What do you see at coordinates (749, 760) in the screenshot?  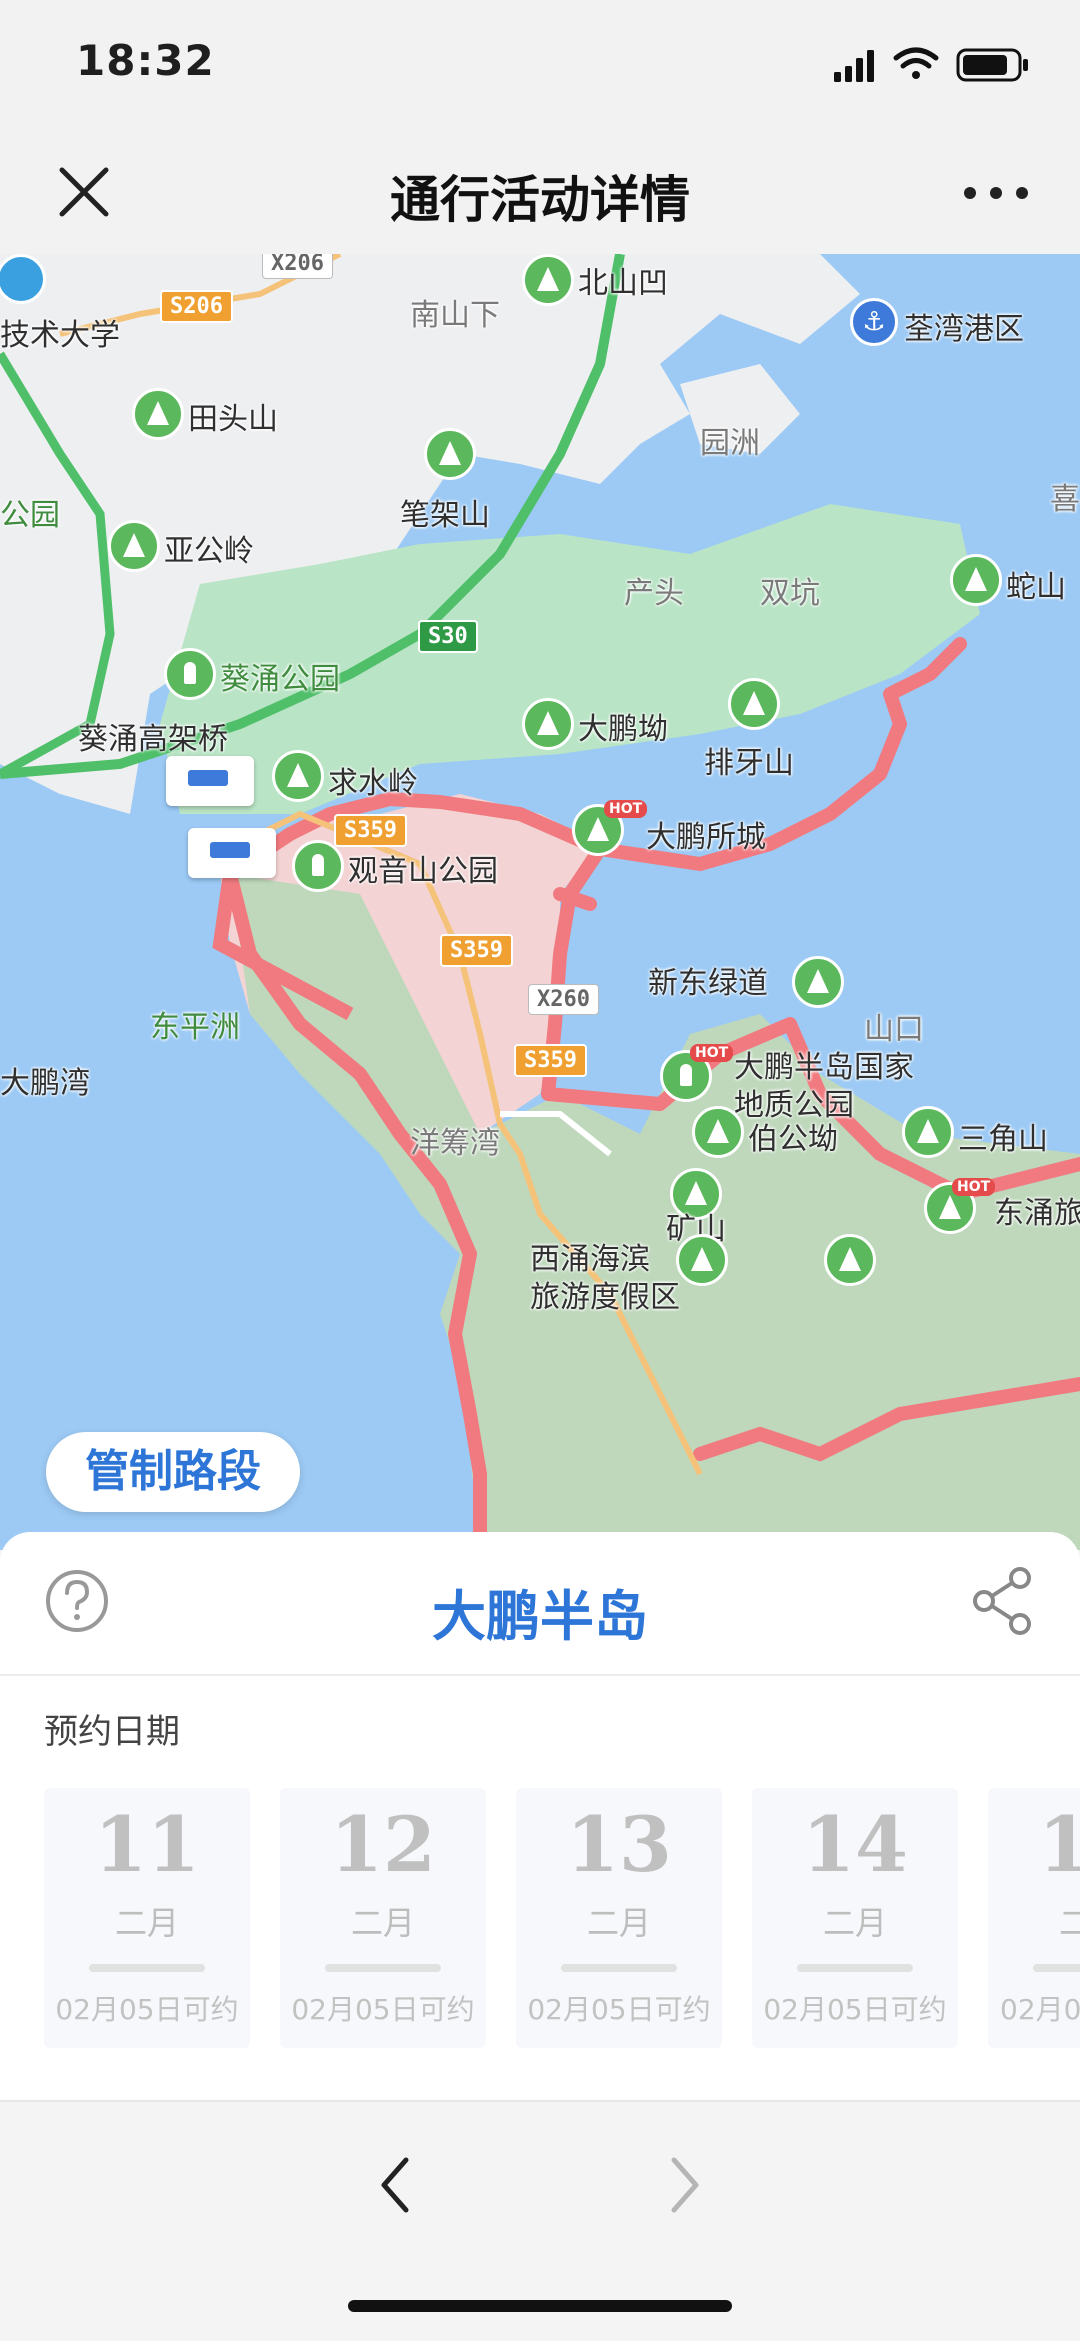 I see `map-label-paiyashan: 排牙山` at bounding box center [749, 760].